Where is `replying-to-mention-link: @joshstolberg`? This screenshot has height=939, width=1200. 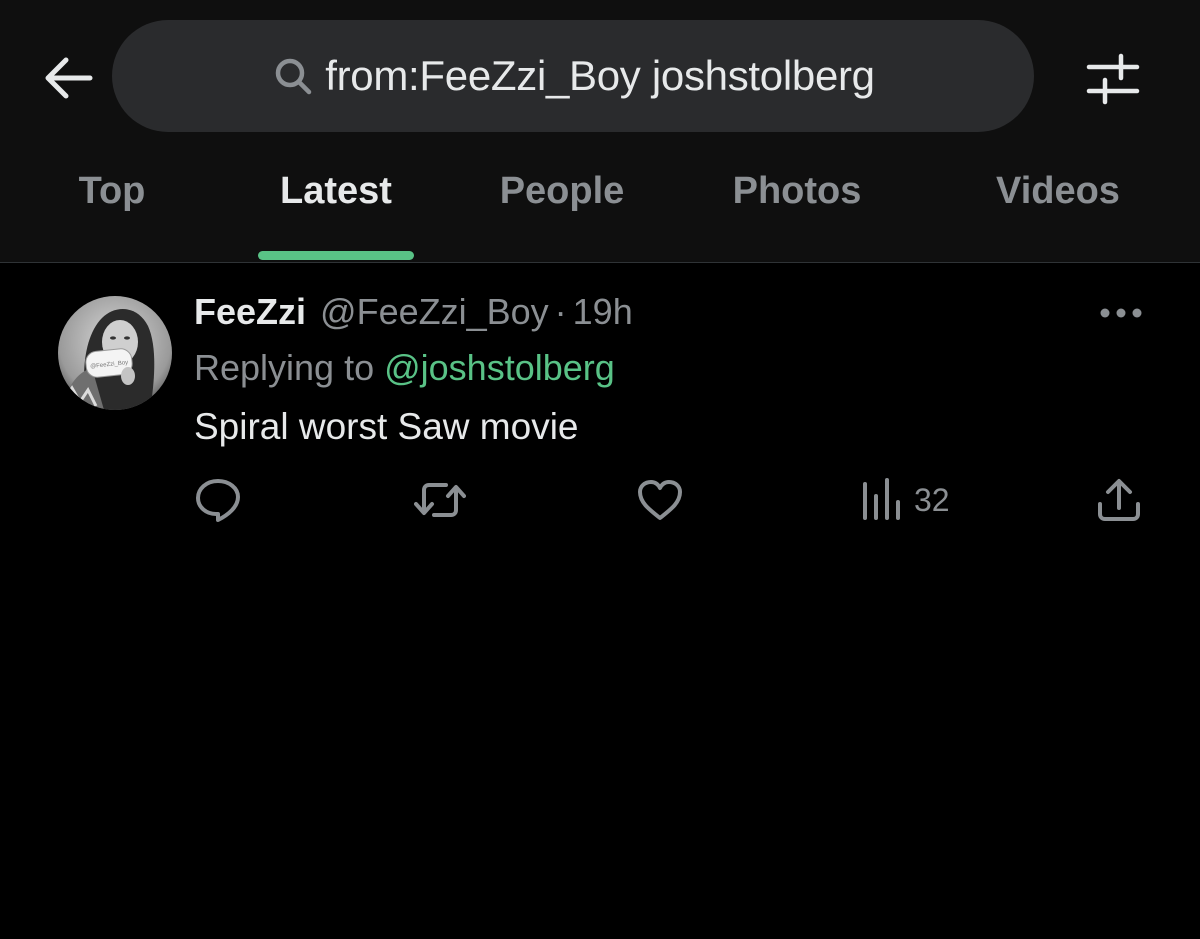
replying-to-mention-link: @joshstolberg is located at coordinates (499, 368).